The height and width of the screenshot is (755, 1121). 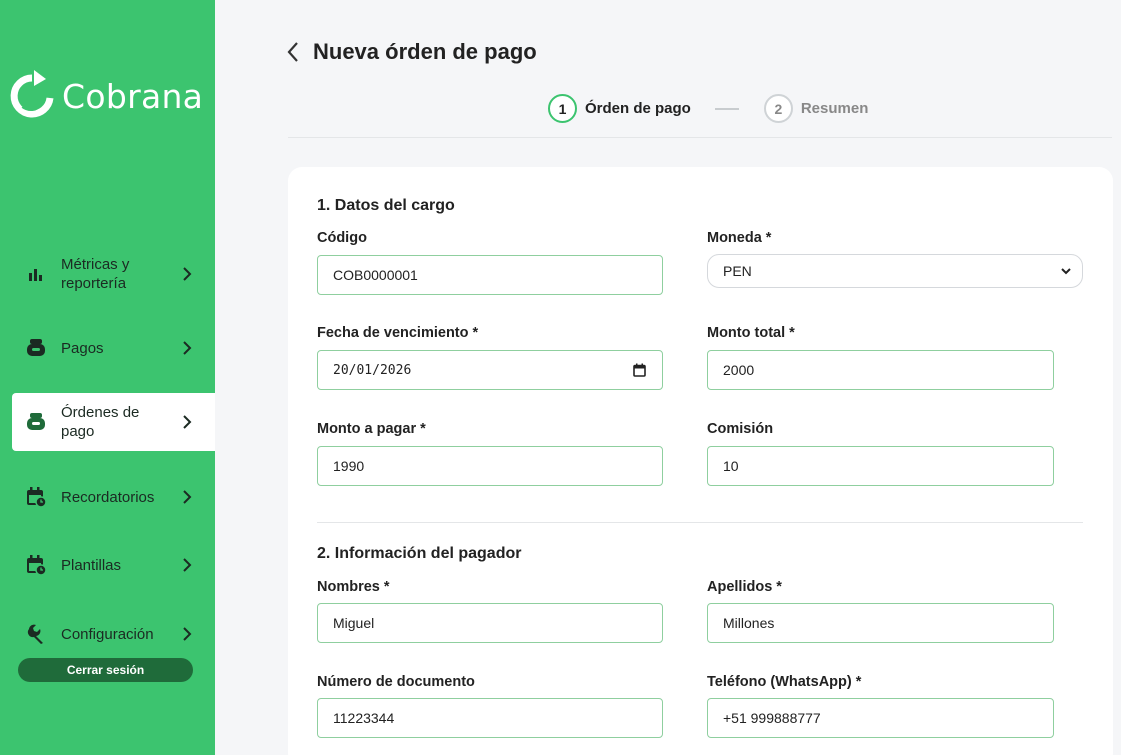 What do you see at coordinates (737, 271) in the screenshot?
I see `moneda-value: PEN` at bounding box center [737, 271].